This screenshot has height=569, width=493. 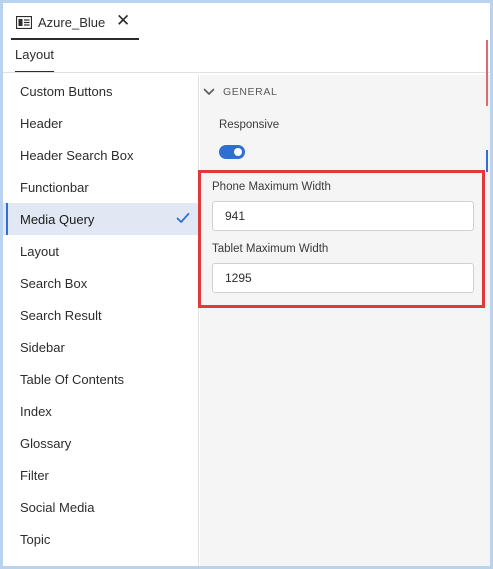 I want to click on highlight-box: Phone Maximum Width Tablet Maximum Width, so click(x=341, y=239).